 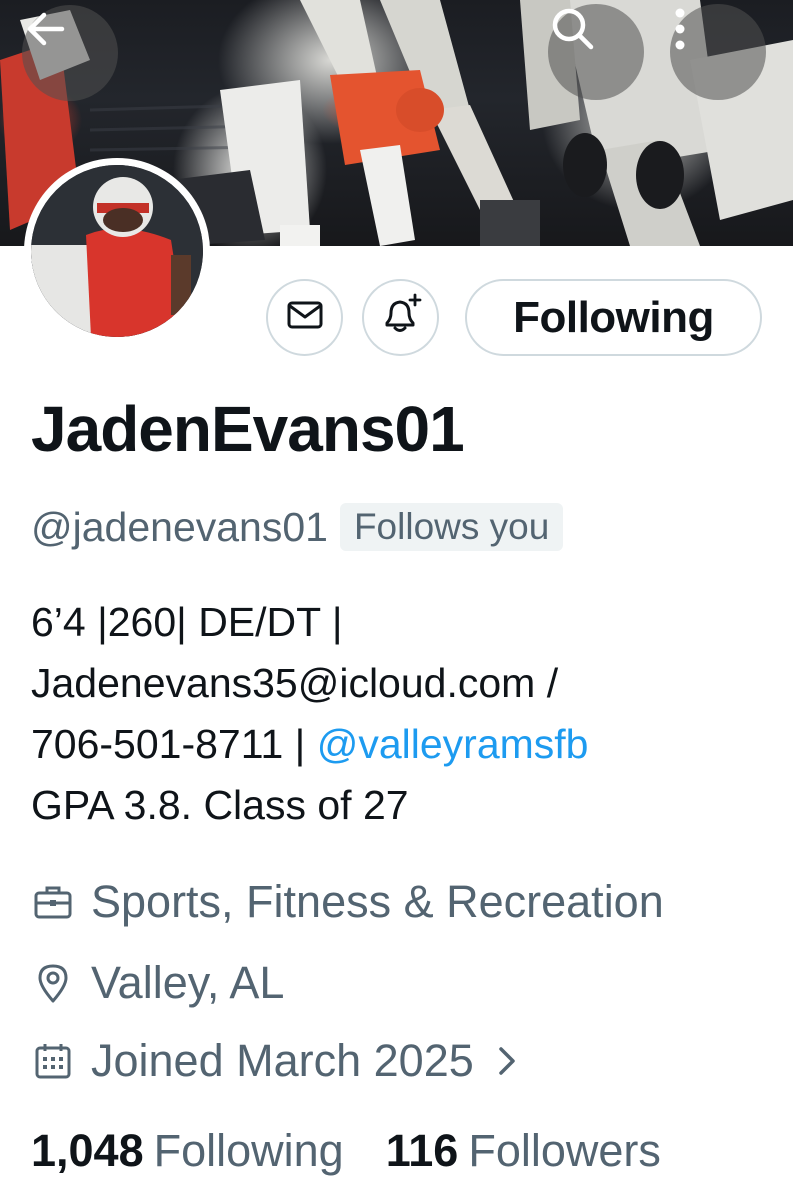 I want to click on followers-stat: 116 Followers, so click(x=523, y=1151).